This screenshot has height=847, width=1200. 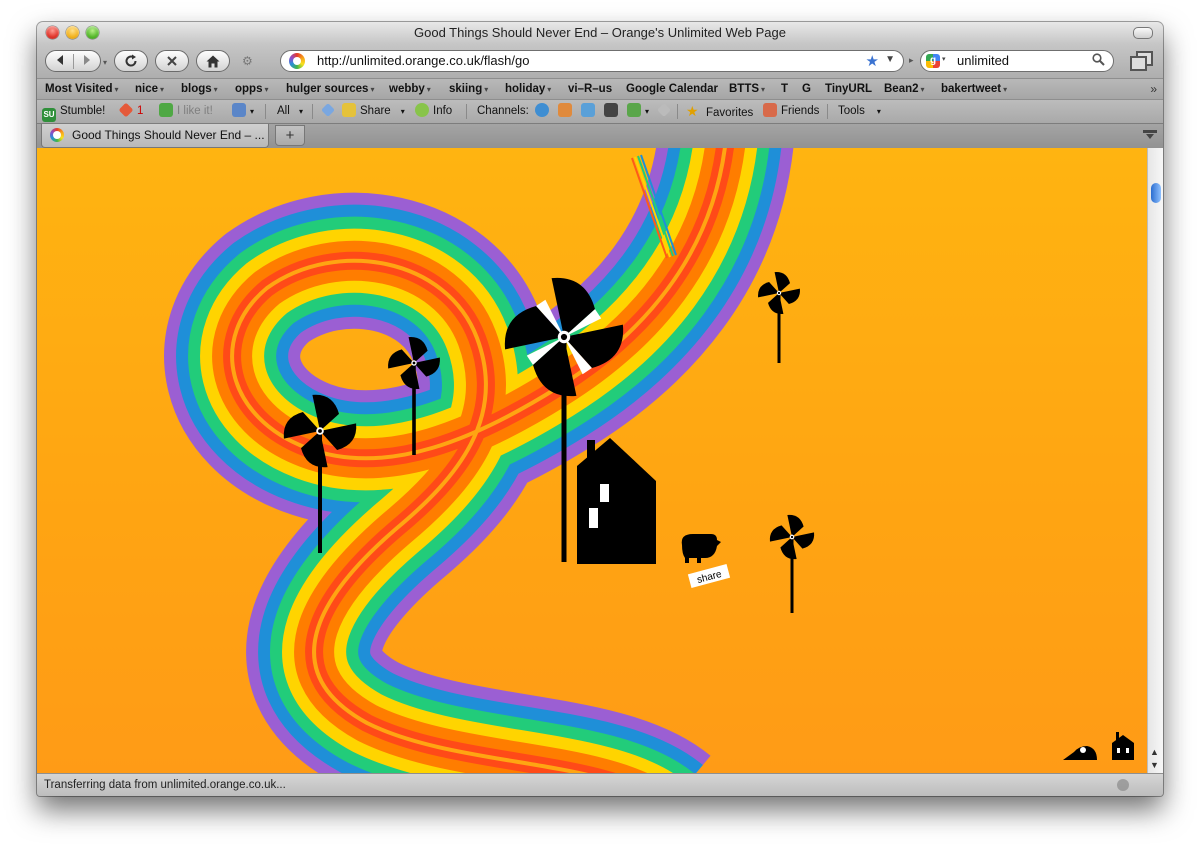 I want to click on forward-arrow-icon, so click(x=86, y=59).